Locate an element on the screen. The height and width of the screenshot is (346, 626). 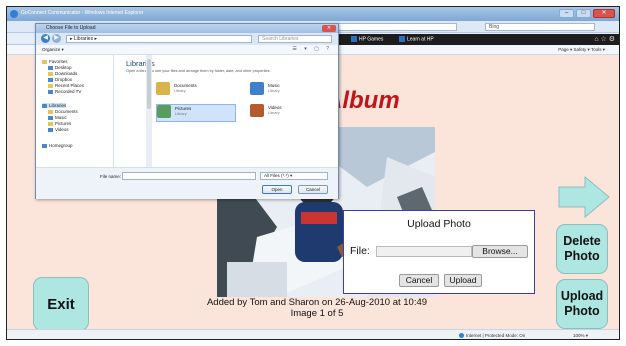
library-videos-name: Videos is located at coordinates (275, 107).